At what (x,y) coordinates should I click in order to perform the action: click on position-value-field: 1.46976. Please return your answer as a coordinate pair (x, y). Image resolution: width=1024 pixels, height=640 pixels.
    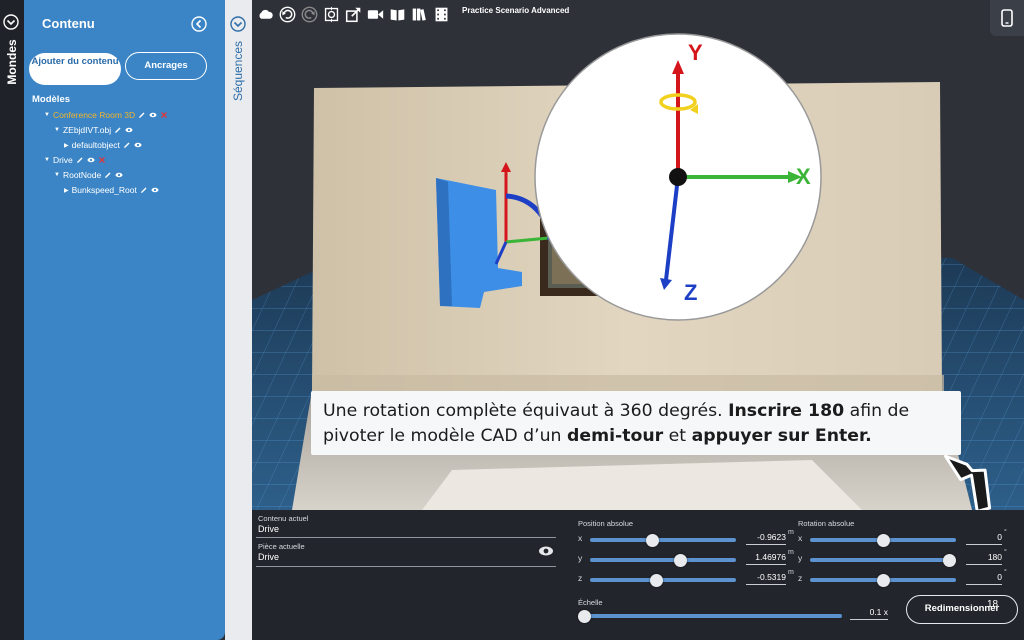
    Looking at the image, I should click on (766, 558).